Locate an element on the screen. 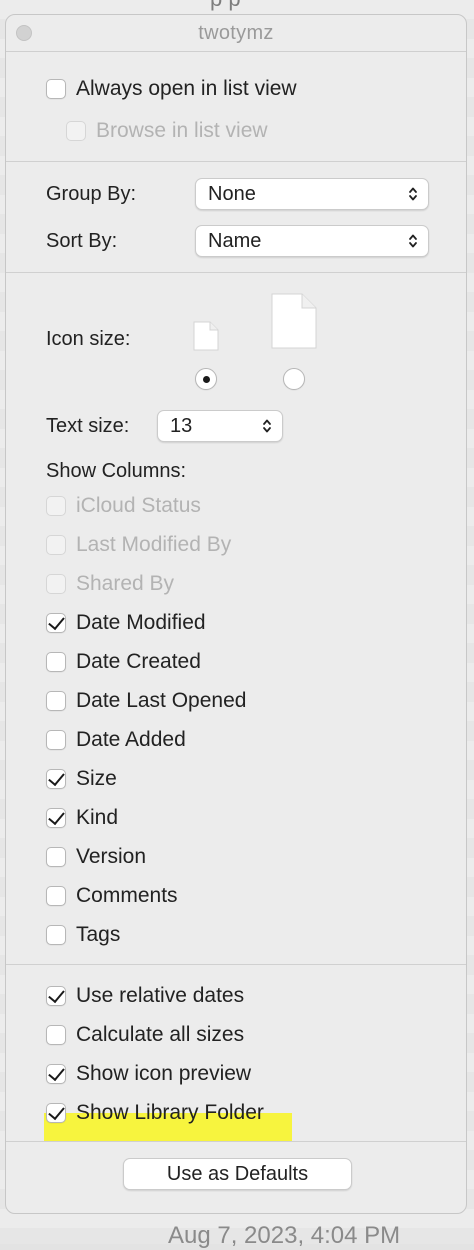 The width and height of the screenshot is (474, 1250). tags-checkbox is located at coordinates (56, 935).